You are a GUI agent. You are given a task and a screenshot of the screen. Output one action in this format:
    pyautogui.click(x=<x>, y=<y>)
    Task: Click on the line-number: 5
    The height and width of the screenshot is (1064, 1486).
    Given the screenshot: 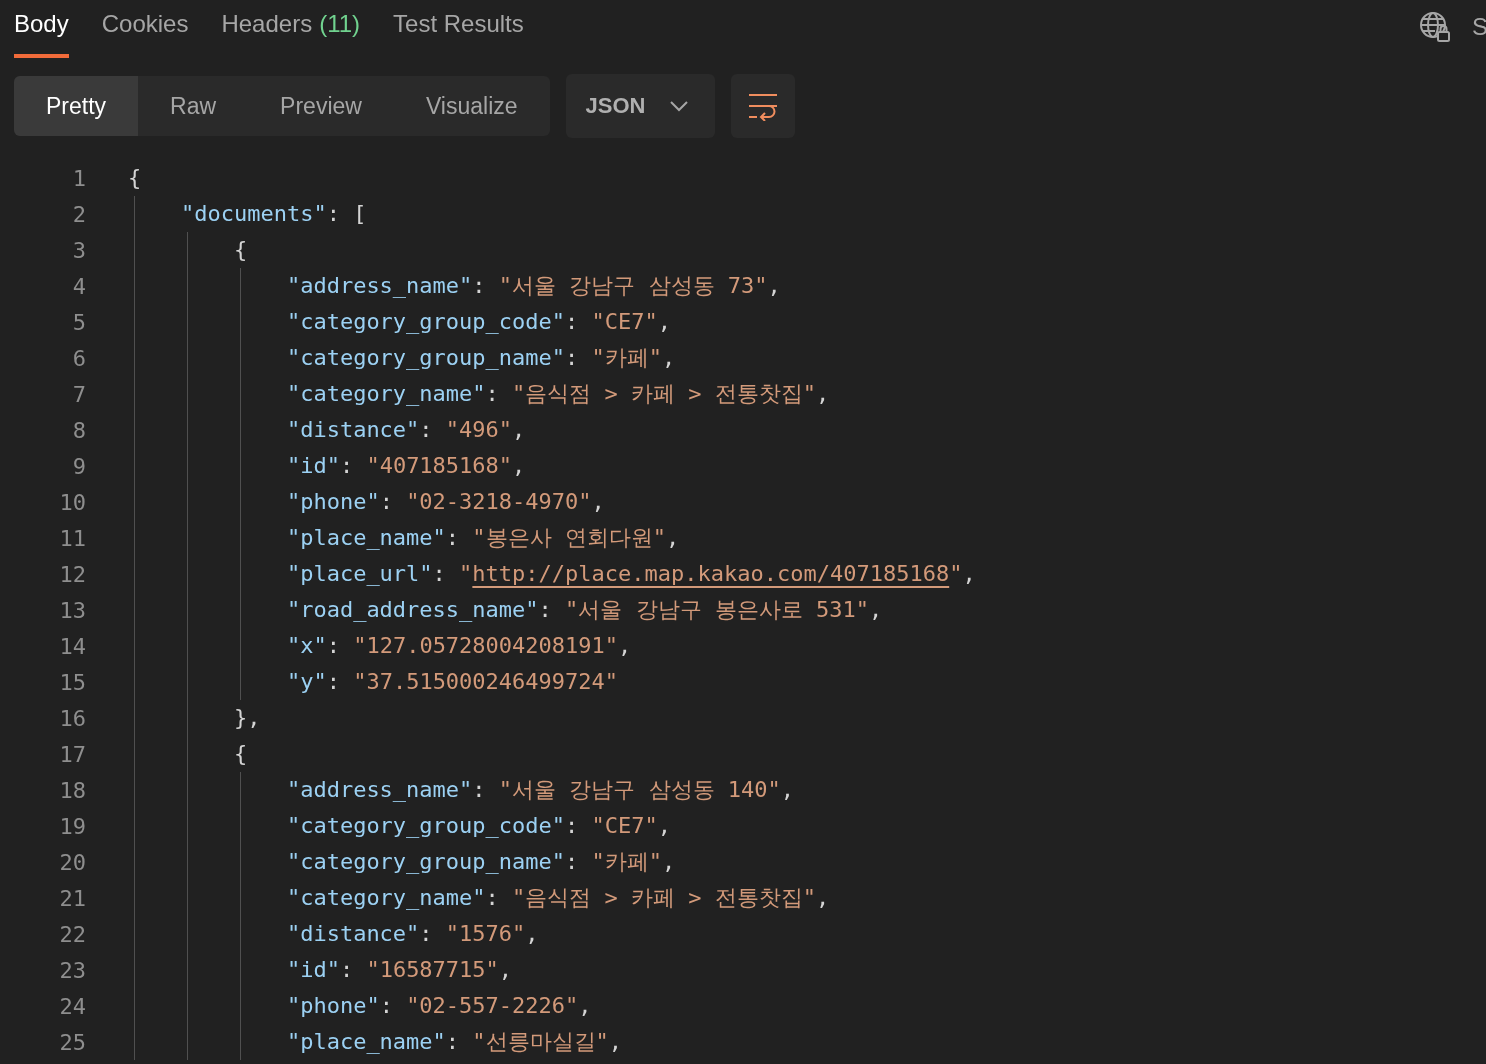 What is the action you would take?
    pyautogui.click(x=78, y=322)
    